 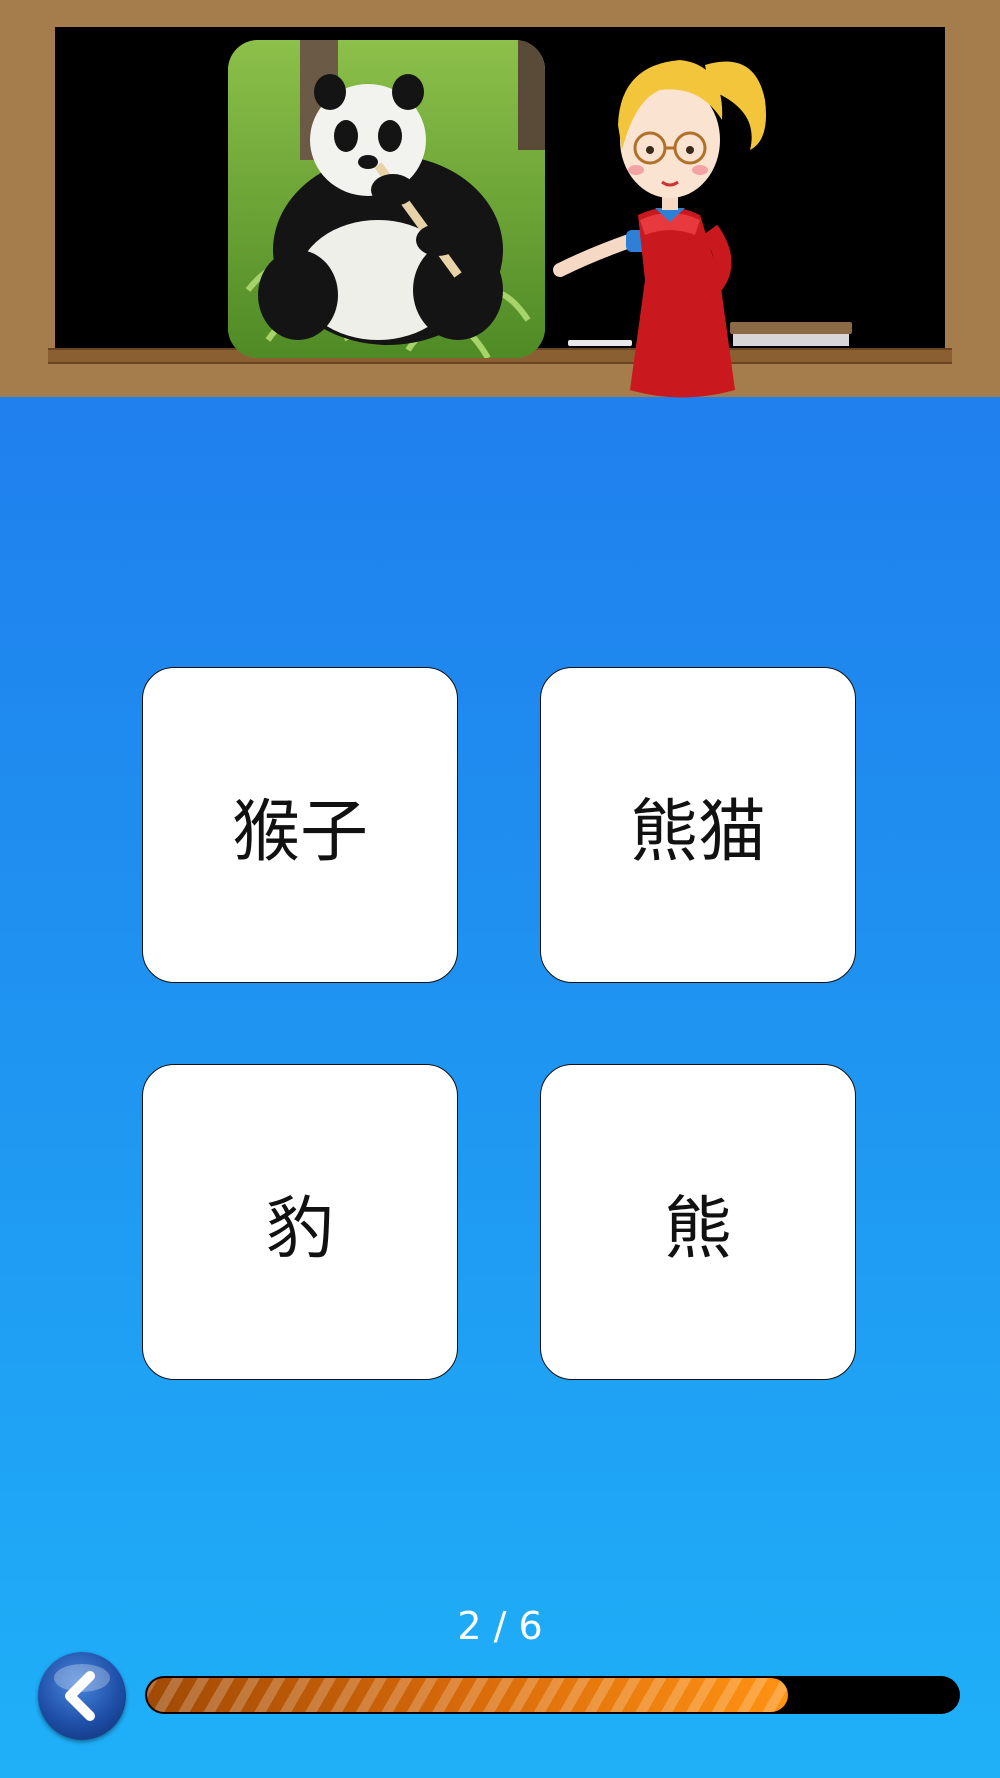 I want to click on question-counter: 2 / 6, so click(x=500, y=1626).